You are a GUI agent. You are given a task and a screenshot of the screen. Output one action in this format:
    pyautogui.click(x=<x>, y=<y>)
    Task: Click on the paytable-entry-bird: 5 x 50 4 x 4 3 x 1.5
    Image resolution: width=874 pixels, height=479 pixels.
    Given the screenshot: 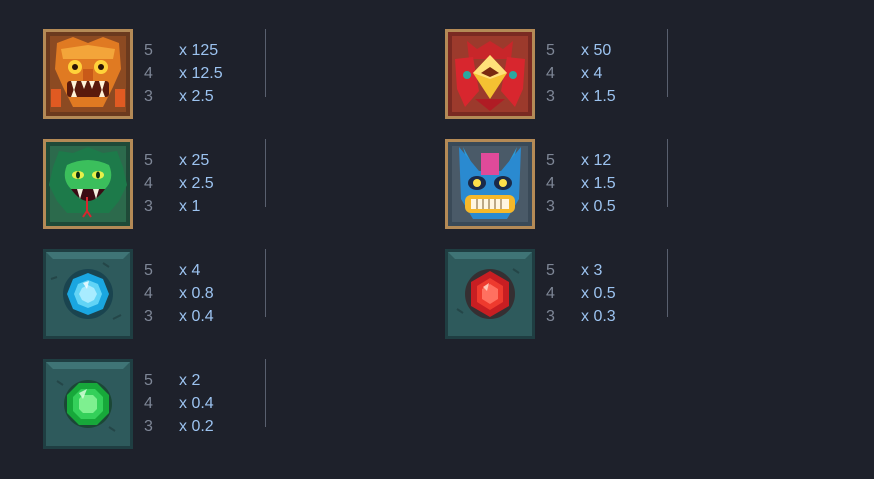 What is the action you would take?
    pyautogui.click(x=610, y=75)
    